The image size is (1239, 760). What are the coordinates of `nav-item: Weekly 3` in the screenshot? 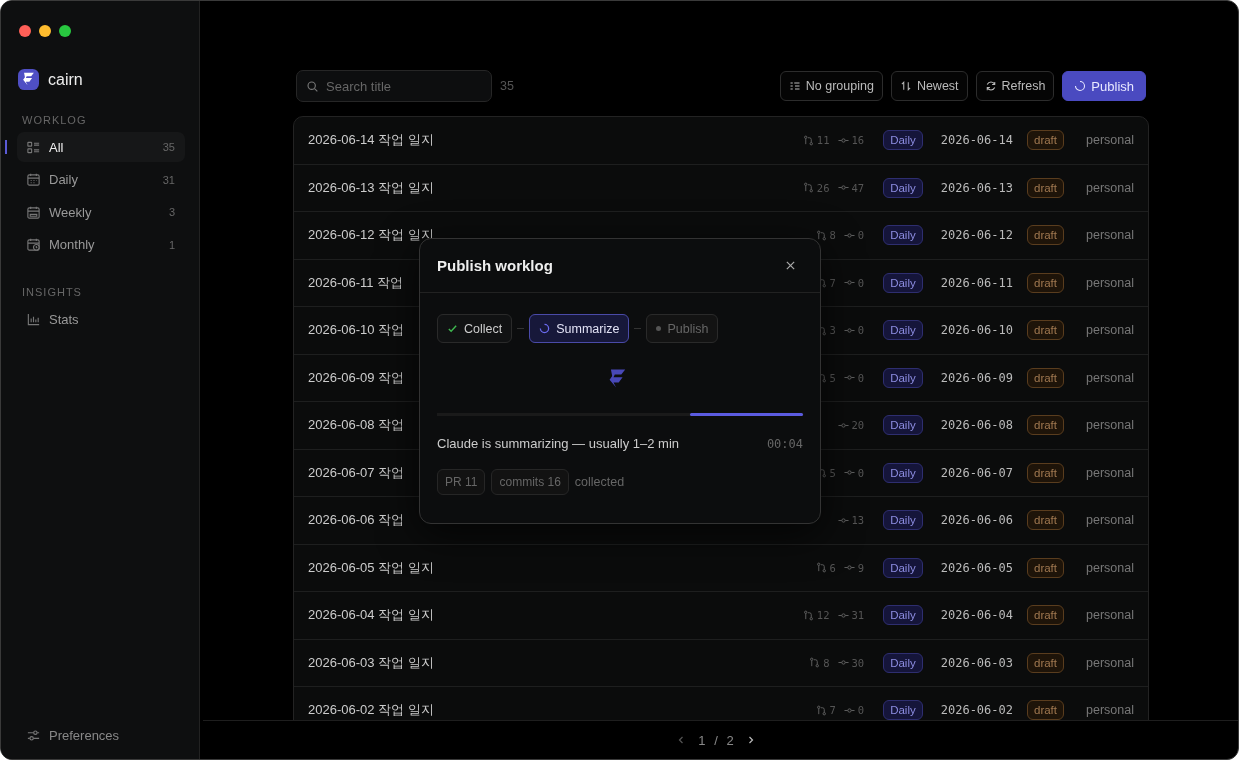 It's located at (101, 212).